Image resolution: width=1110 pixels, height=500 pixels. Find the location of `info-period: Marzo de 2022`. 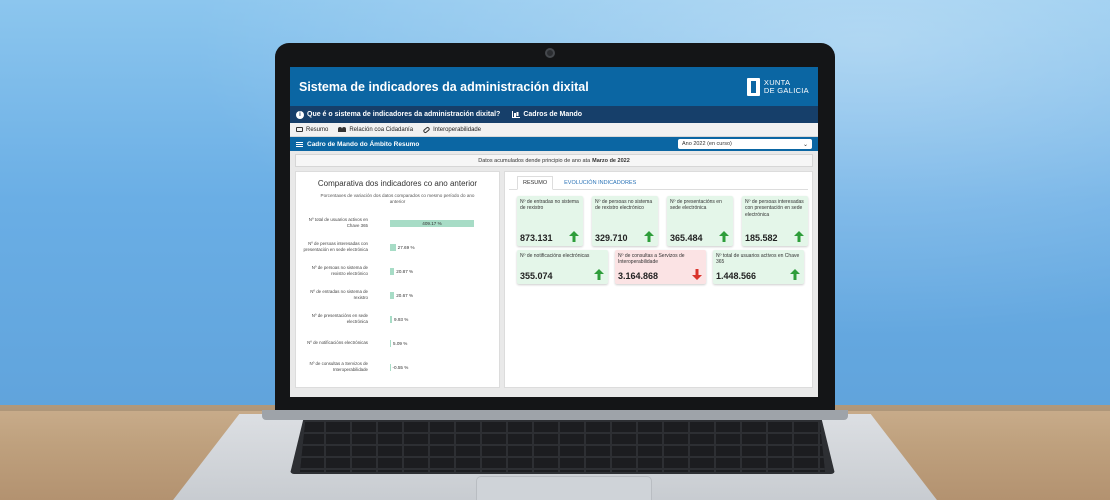

info-period: Marzo de 2022 is located at coordinates (611, 160).